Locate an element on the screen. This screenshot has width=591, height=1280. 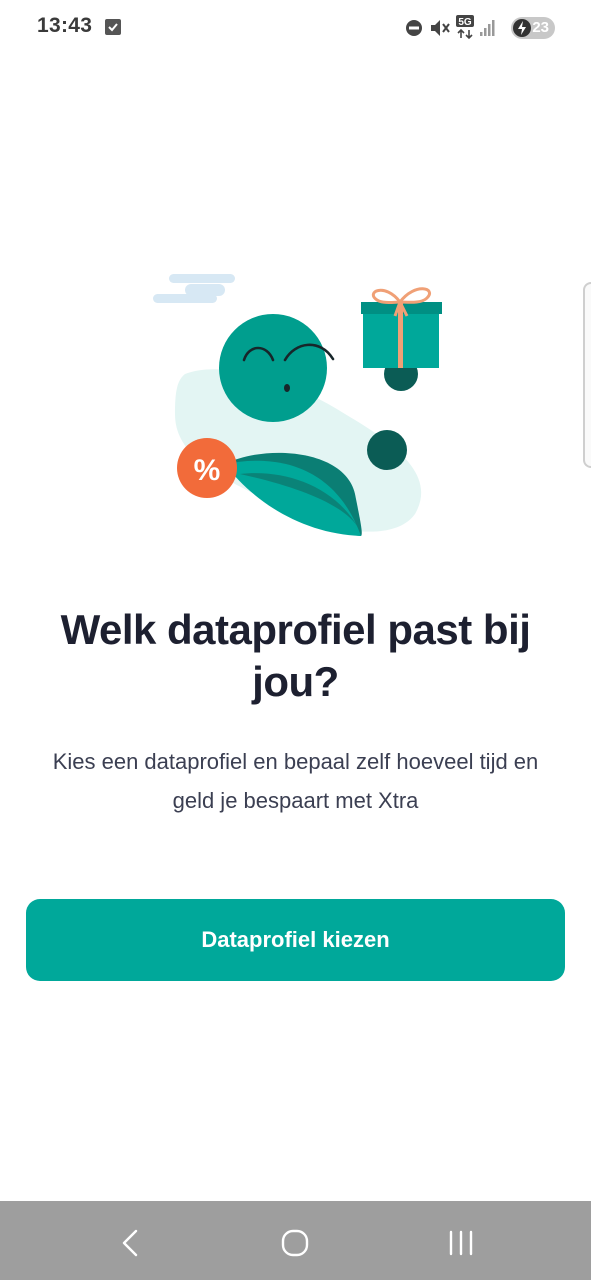
5g-data-icon: 5G is located at coordinates (466, 29).